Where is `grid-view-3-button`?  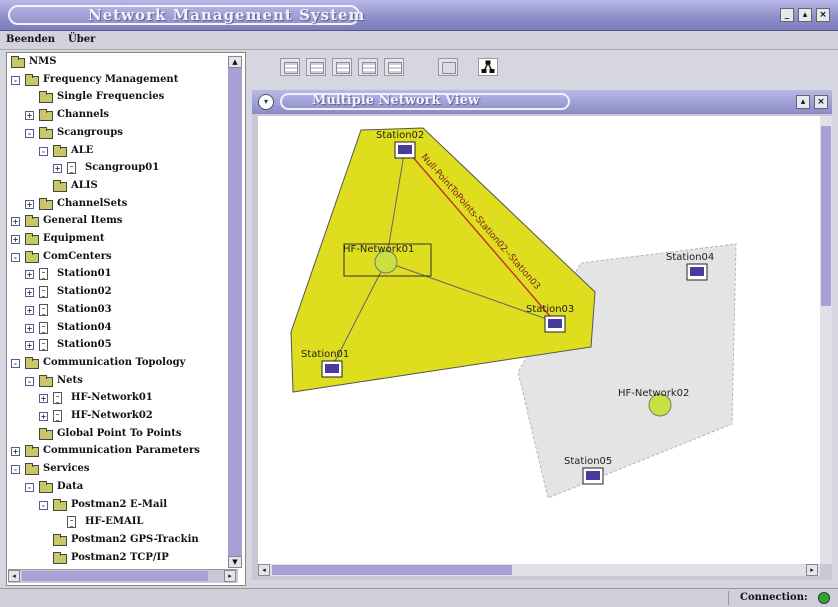 grid-view-3-button is located at coordinates (342, 67).